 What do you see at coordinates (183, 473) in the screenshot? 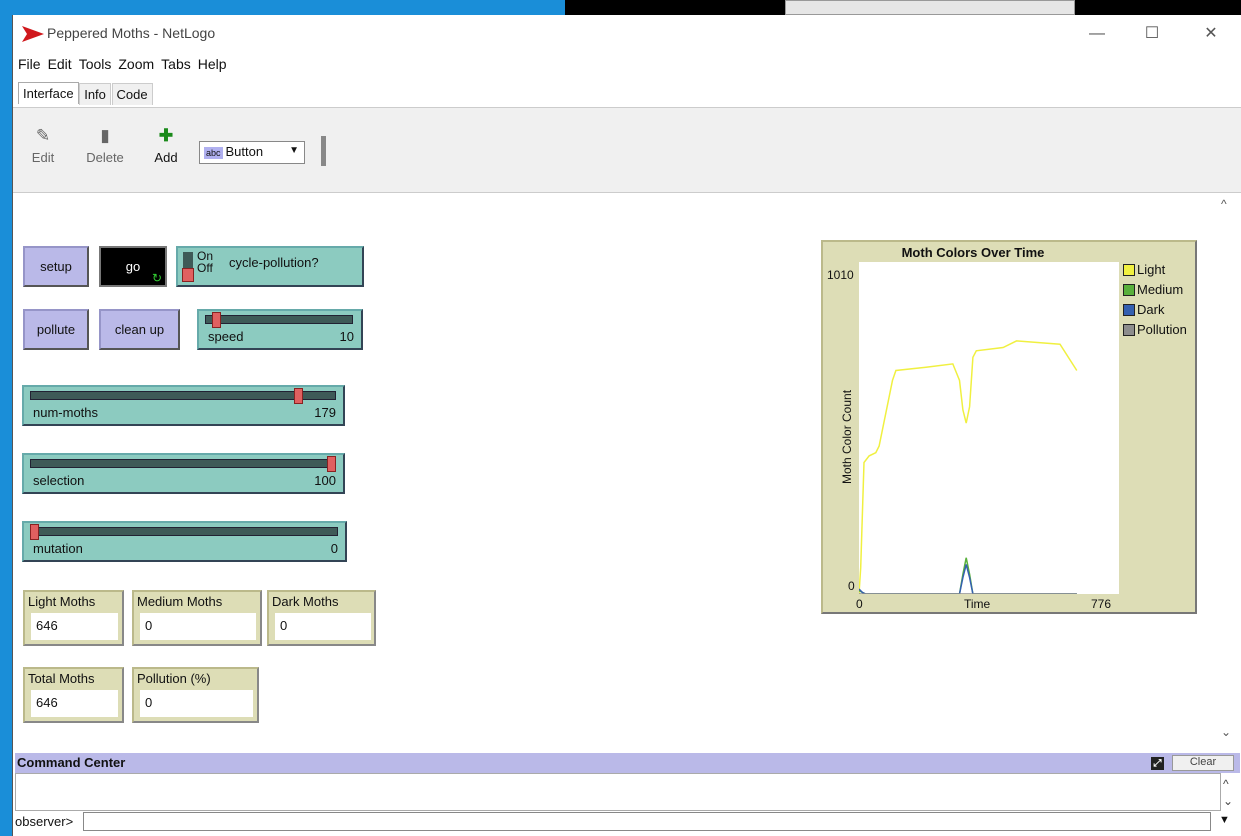
I see `selection-slider: selection 100` at bounding box center [183, 473].